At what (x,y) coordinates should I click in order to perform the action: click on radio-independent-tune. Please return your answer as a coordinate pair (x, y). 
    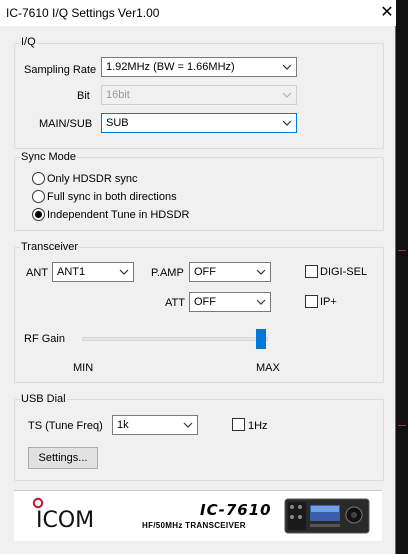
    Looking at the image, I should click on (38, 214).